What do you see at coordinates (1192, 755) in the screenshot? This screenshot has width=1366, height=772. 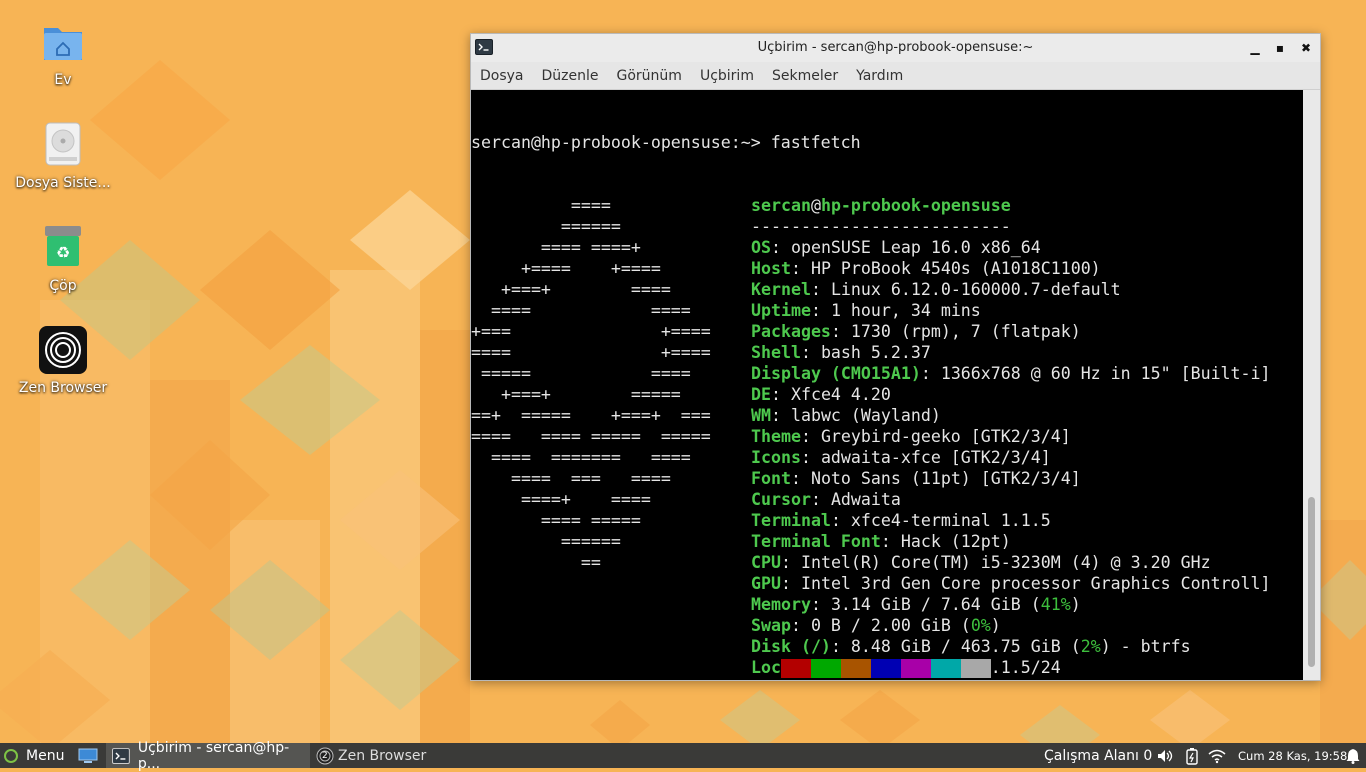 I see `battery-charging-icon` at bounding box center [1192, 755].